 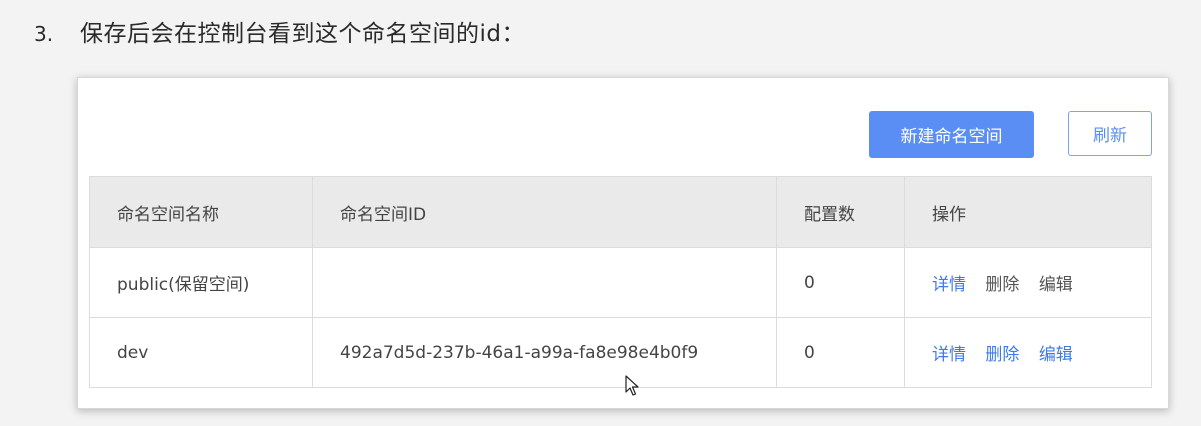 I want to click on namespace-id-cell, so click(x=544, y=282).